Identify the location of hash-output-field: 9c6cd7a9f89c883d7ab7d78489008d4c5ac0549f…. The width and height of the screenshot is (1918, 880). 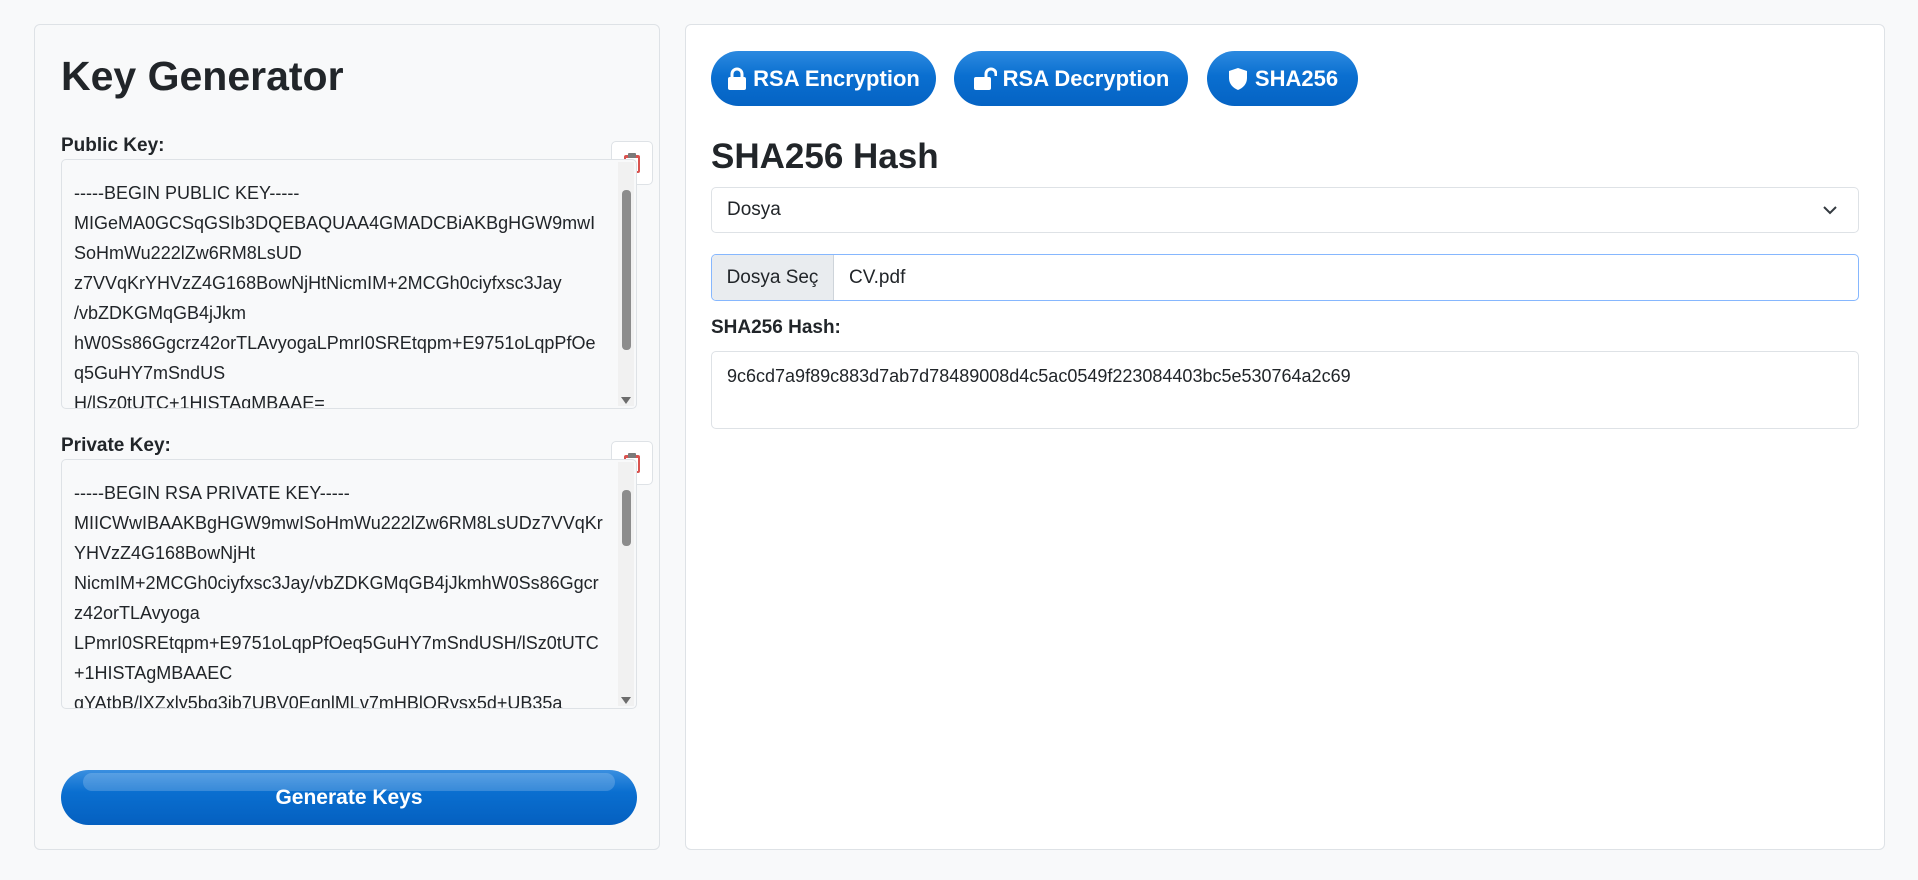
(1285, 390).